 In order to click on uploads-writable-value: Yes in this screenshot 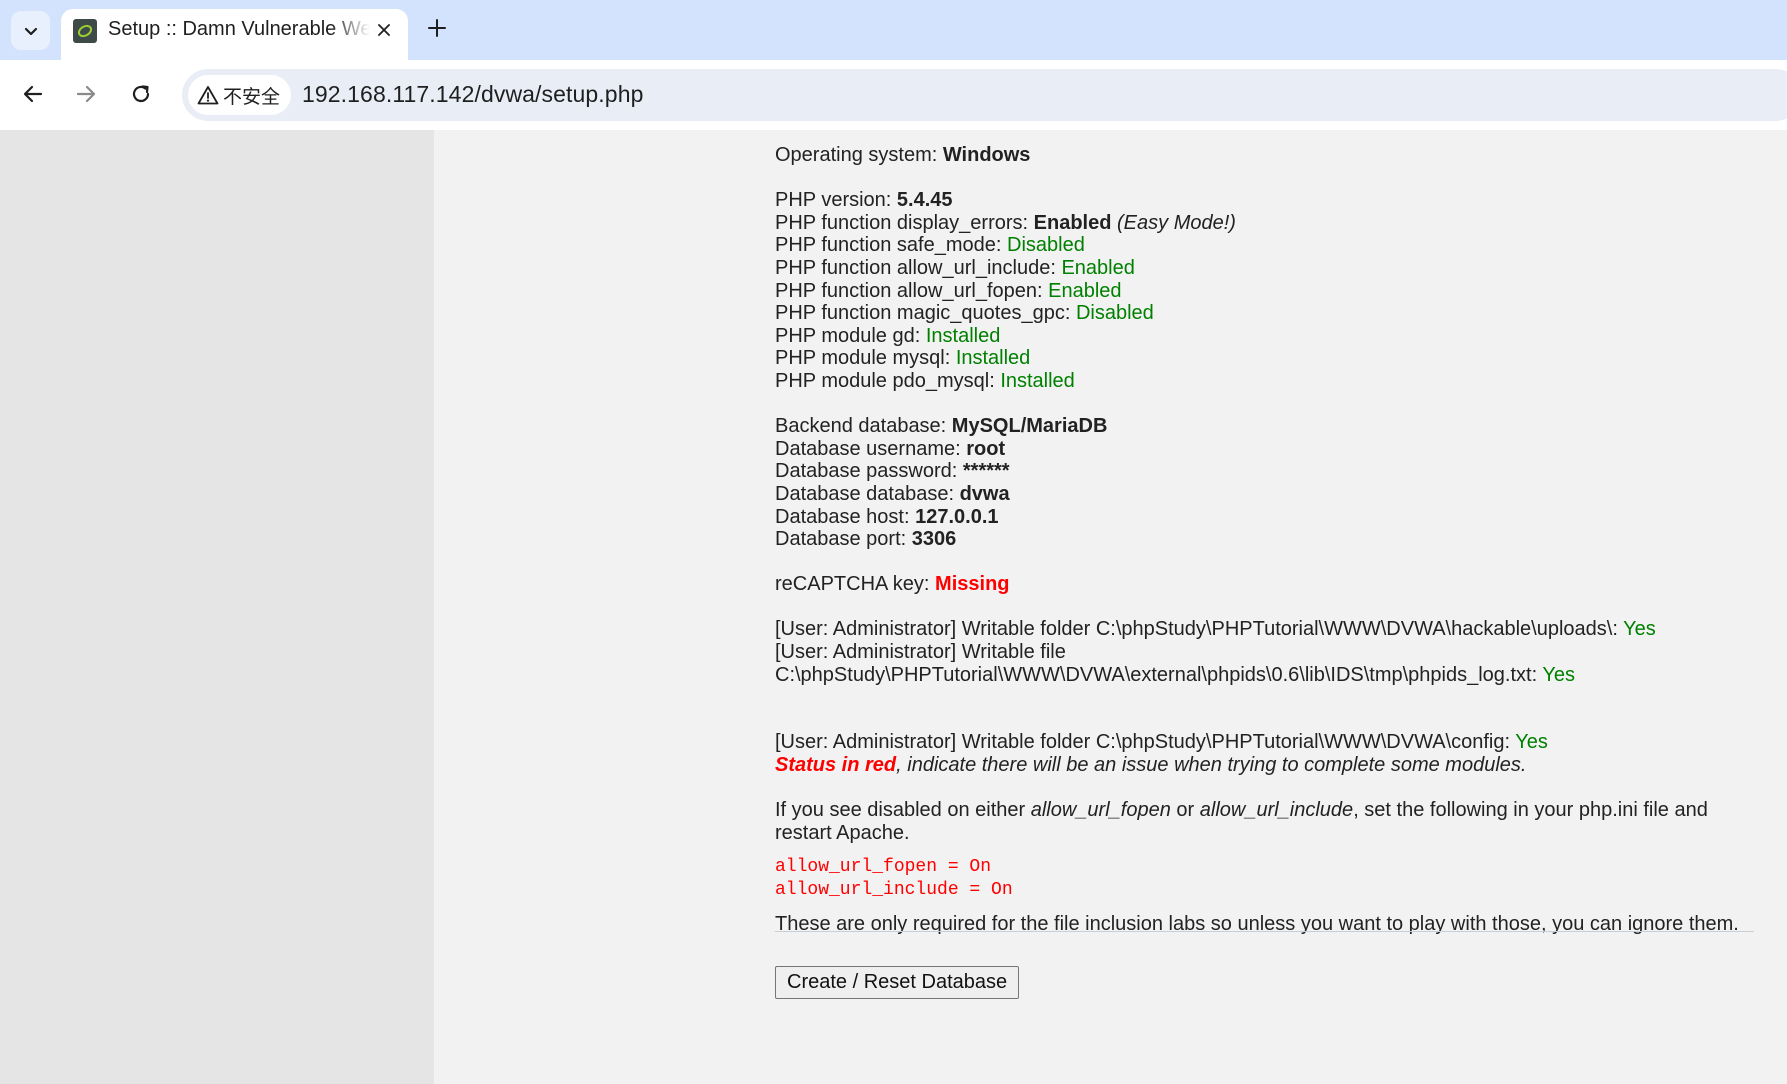, I will do `click(1639, 629)`.